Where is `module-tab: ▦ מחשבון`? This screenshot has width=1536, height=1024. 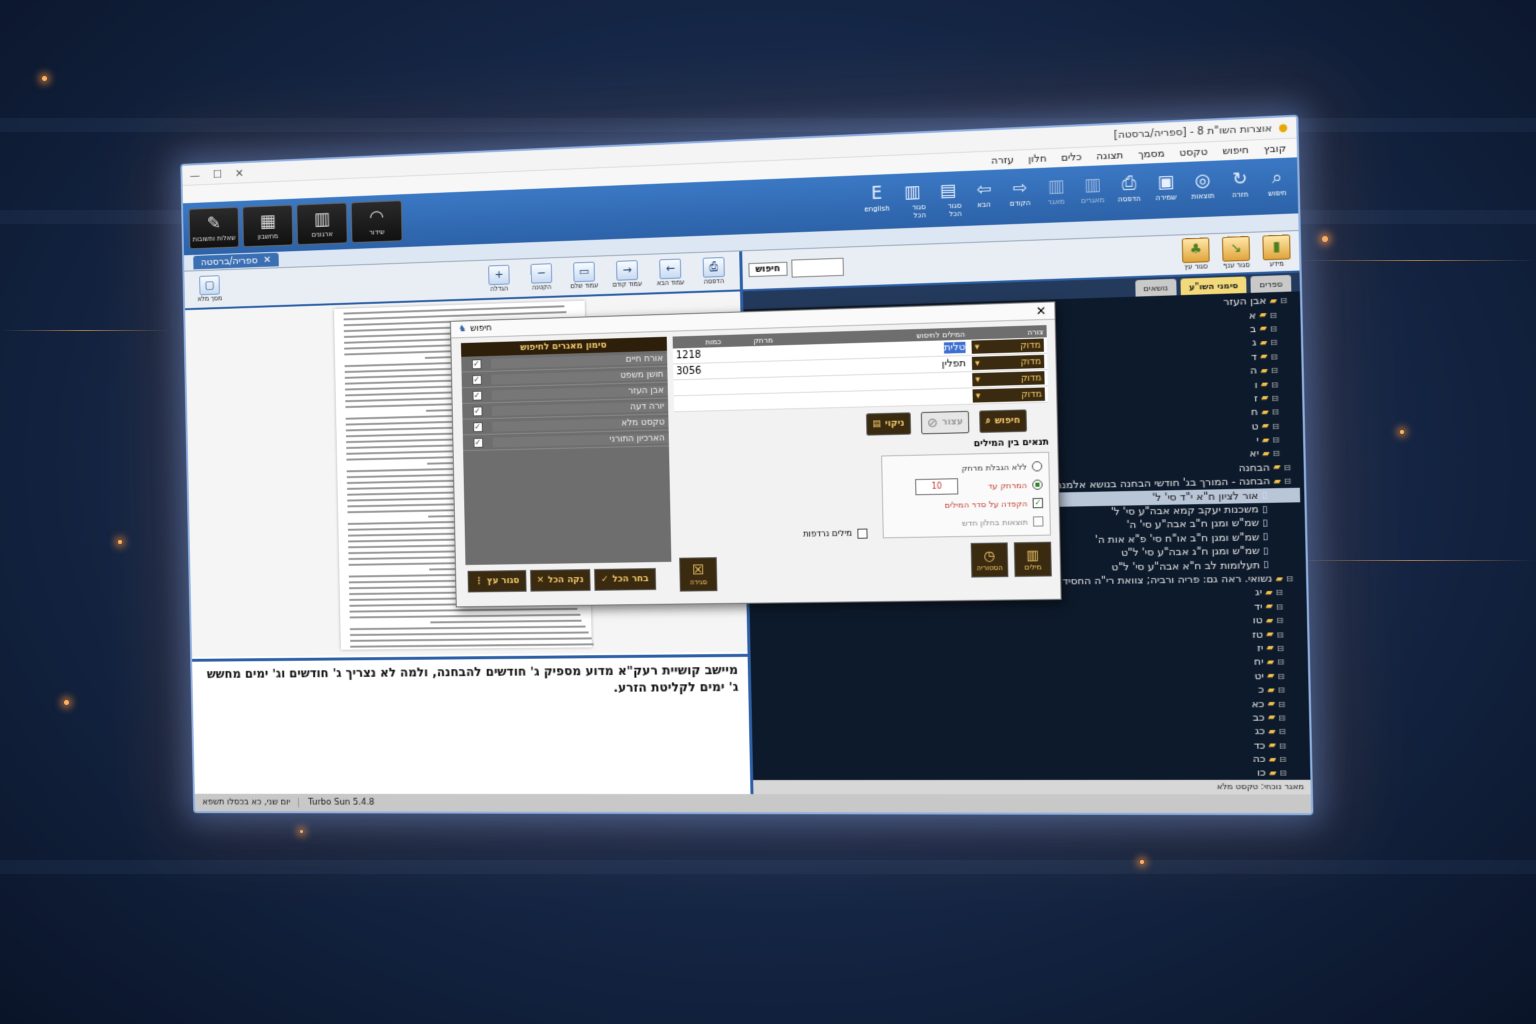
module-tab: ▦ מחשבון is located at coordinates (267, 226).